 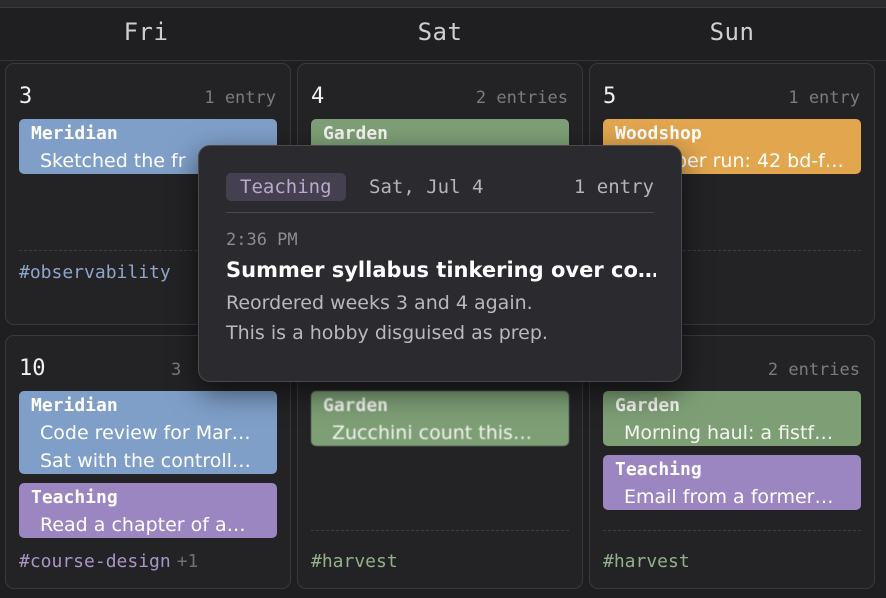 What do you see at coordinates (95, 561) in the screenshot?
I see `tag-link: #course-design` at bounding box center [95, 561].